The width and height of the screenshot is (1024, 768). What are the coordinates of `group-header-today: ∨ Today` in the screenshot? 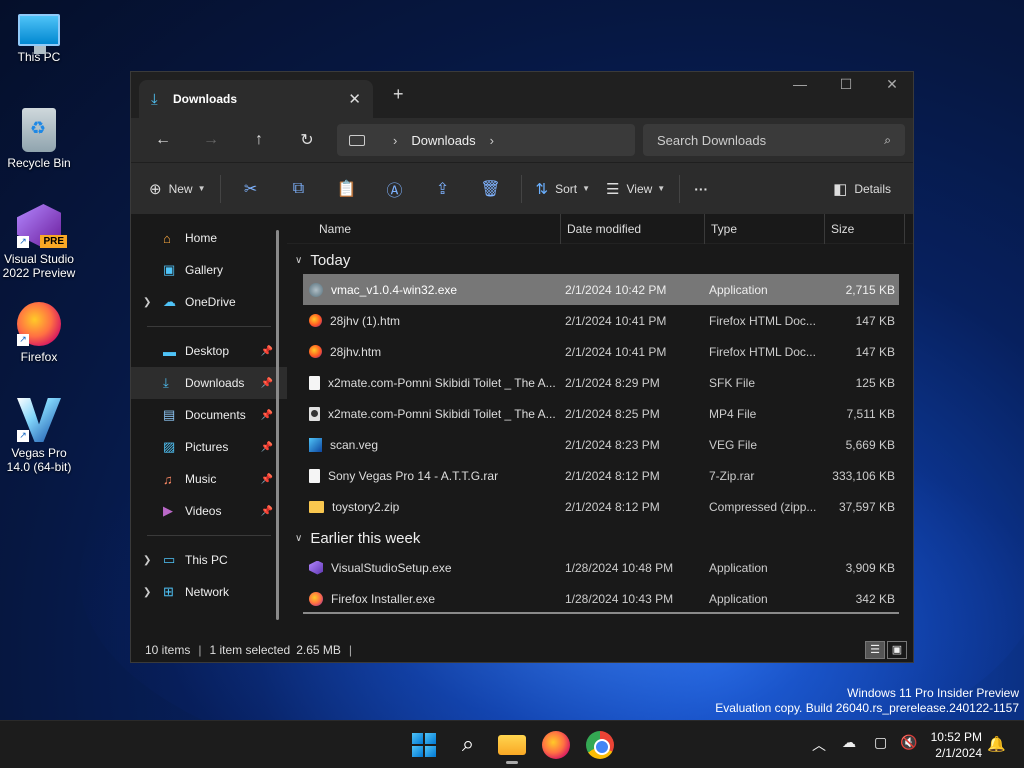 It's located at (600, 260).